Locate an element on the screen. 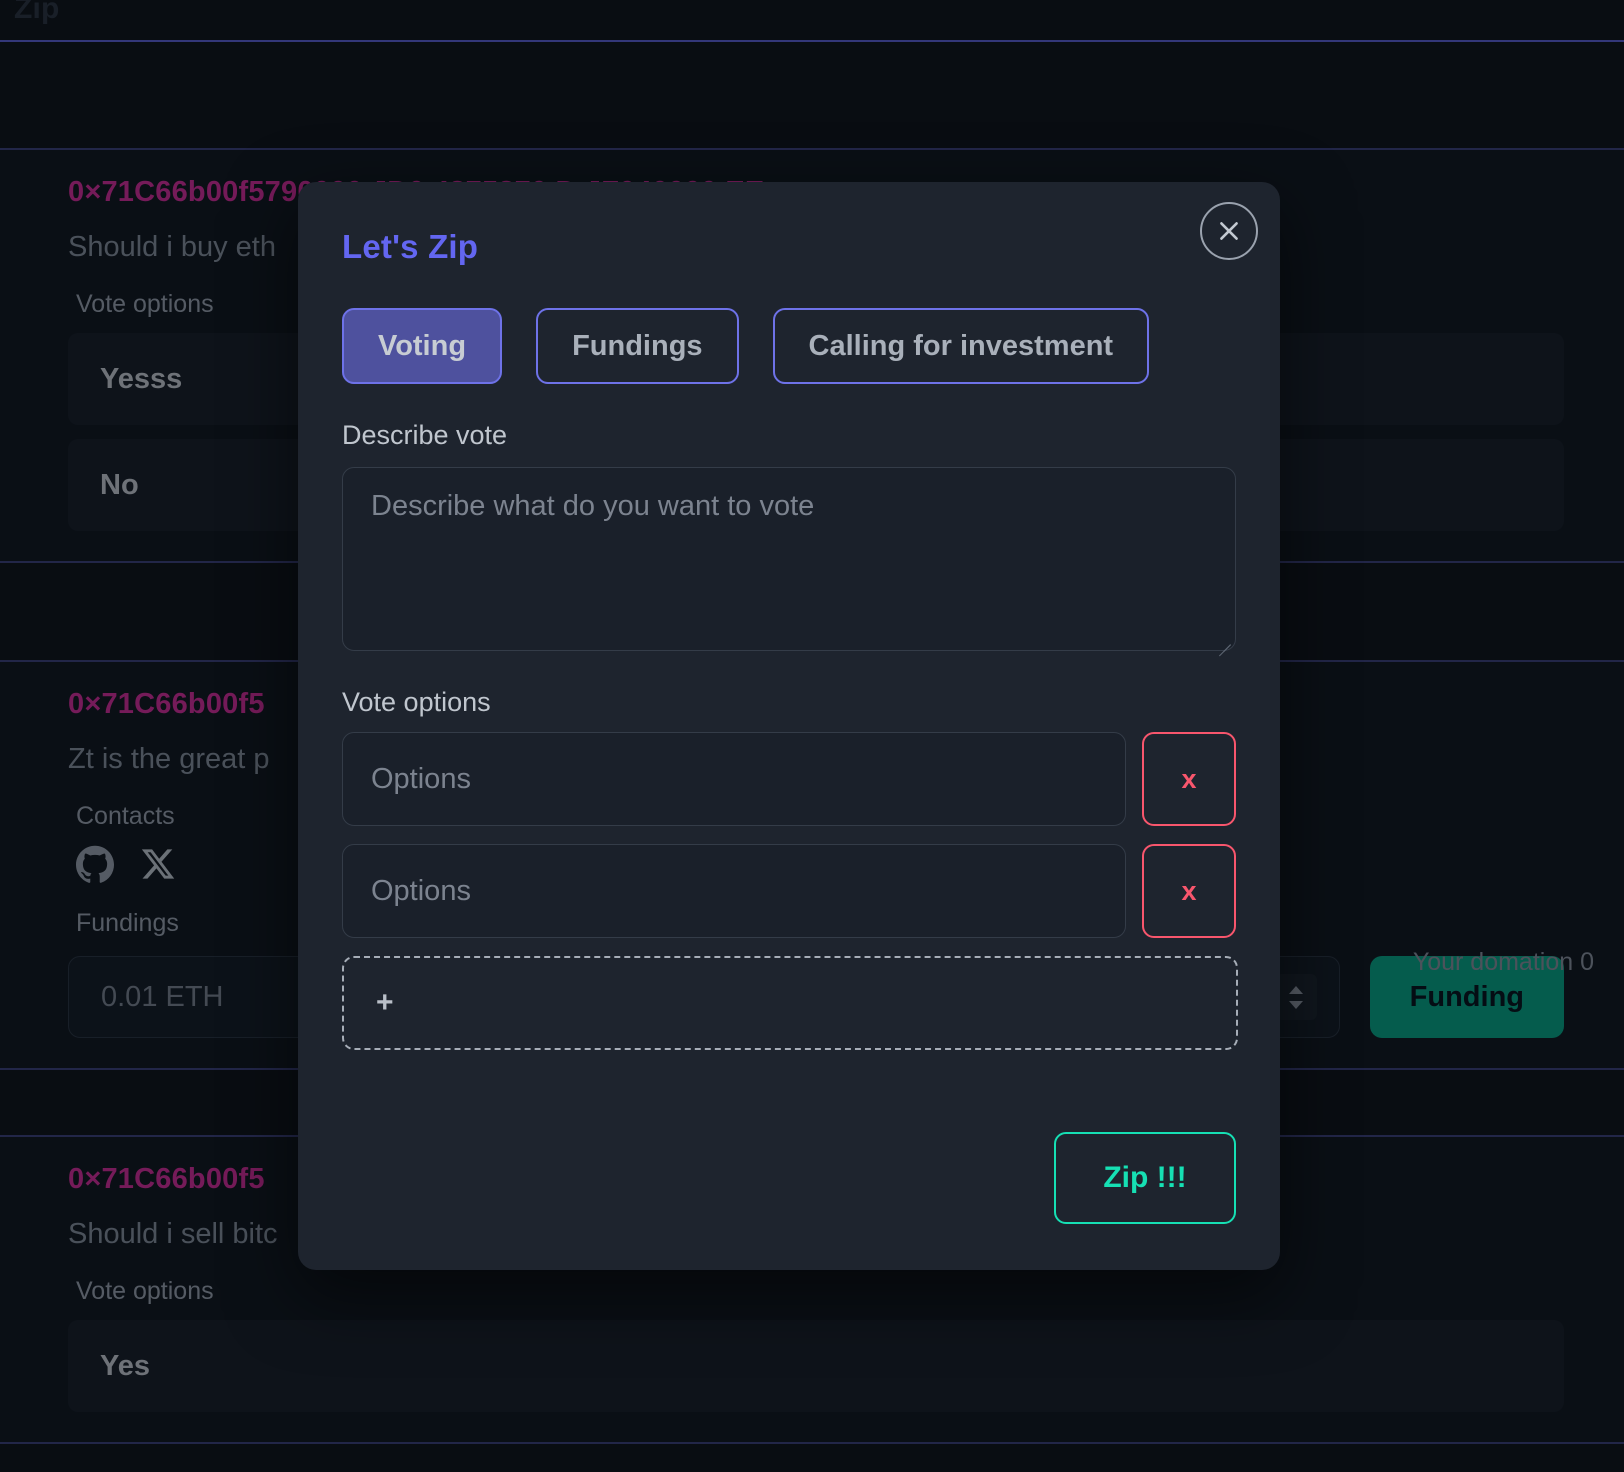 The width and height of the screenshot is (1624, 1472). modal-title: Let's Zip is located at coordinates (410, 246).